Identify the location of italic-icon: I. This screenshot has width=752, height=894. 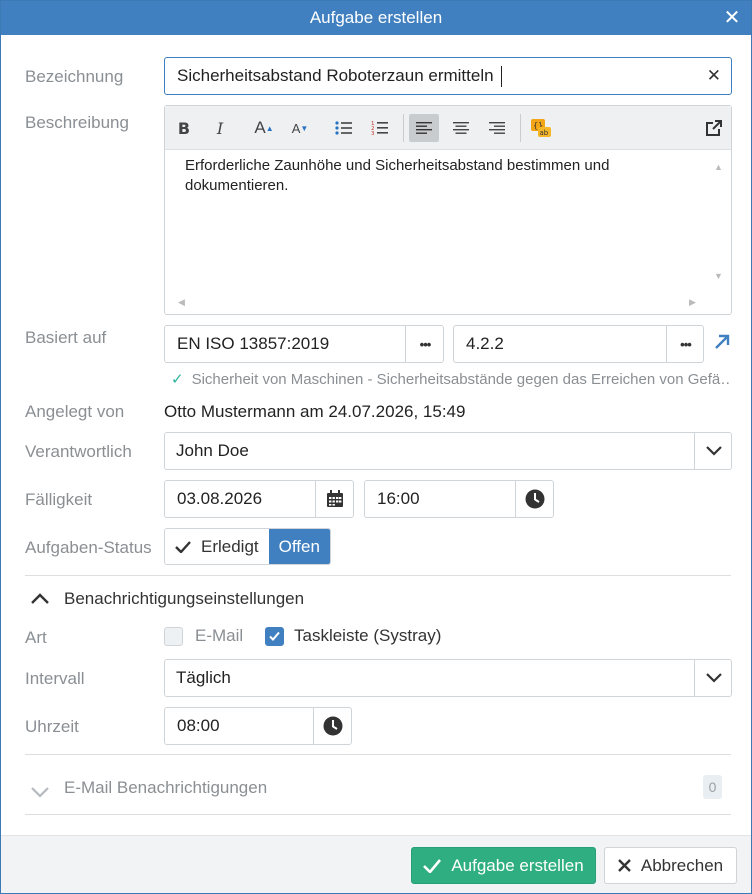
(220, 128).